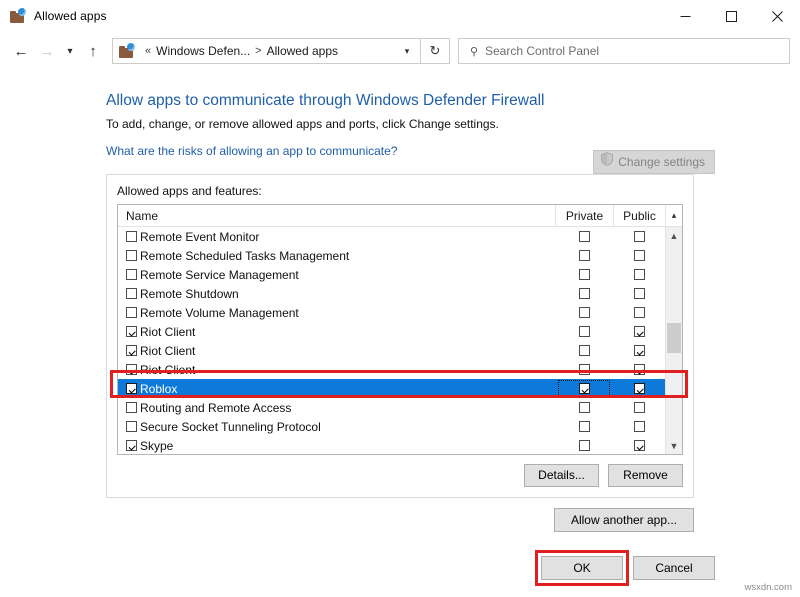 The image size is (800, 597). I want to click on table-row: Skype, so click(391, 445).